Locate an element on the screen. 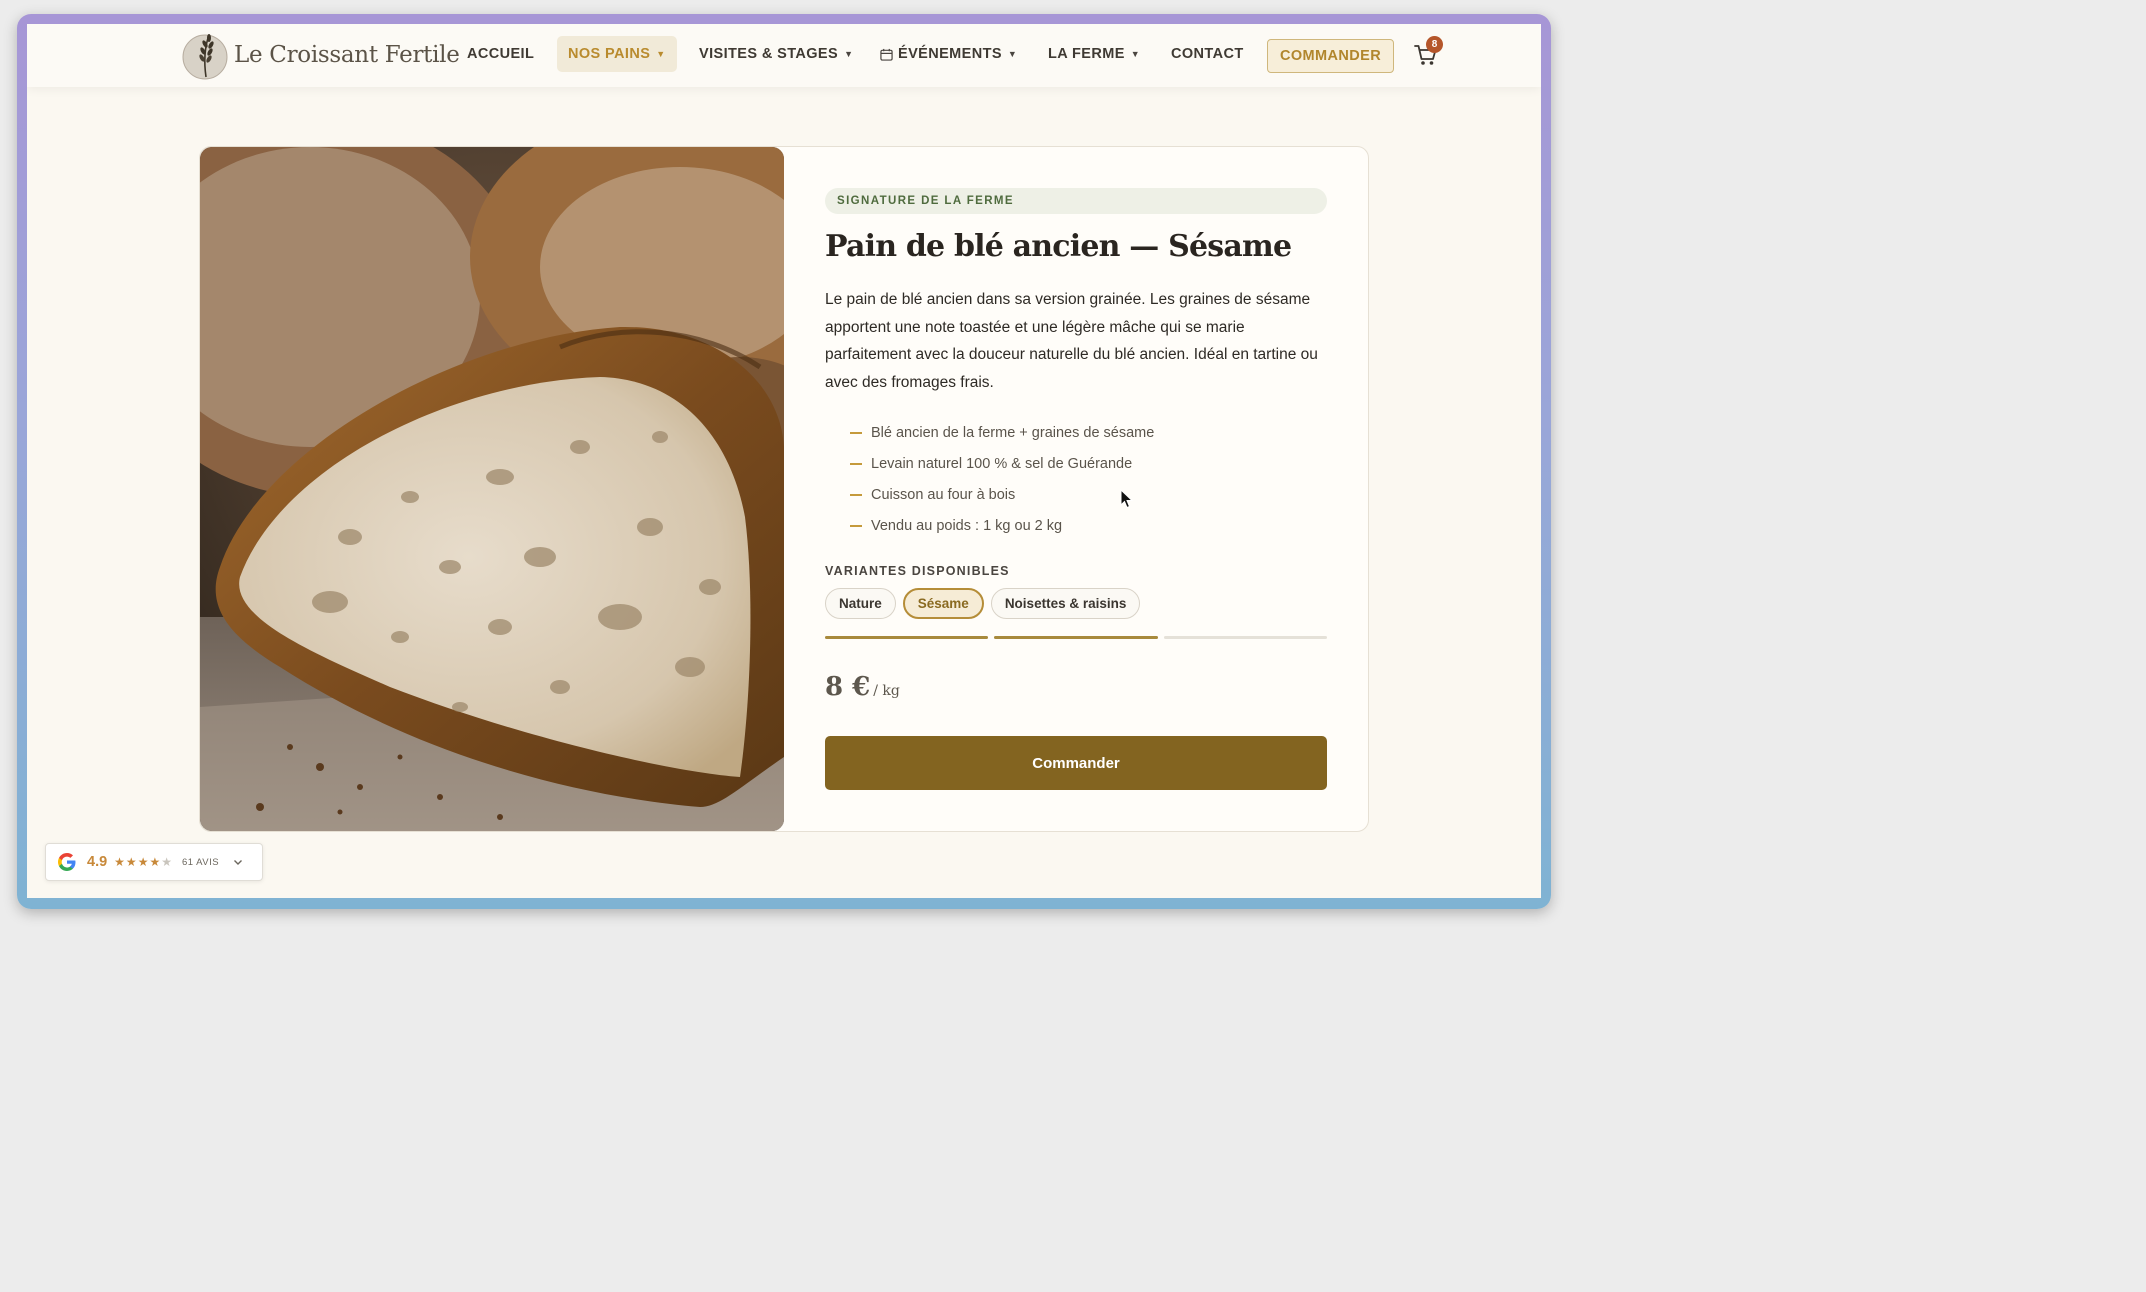  bread-image is located at coordinates (492, 489).